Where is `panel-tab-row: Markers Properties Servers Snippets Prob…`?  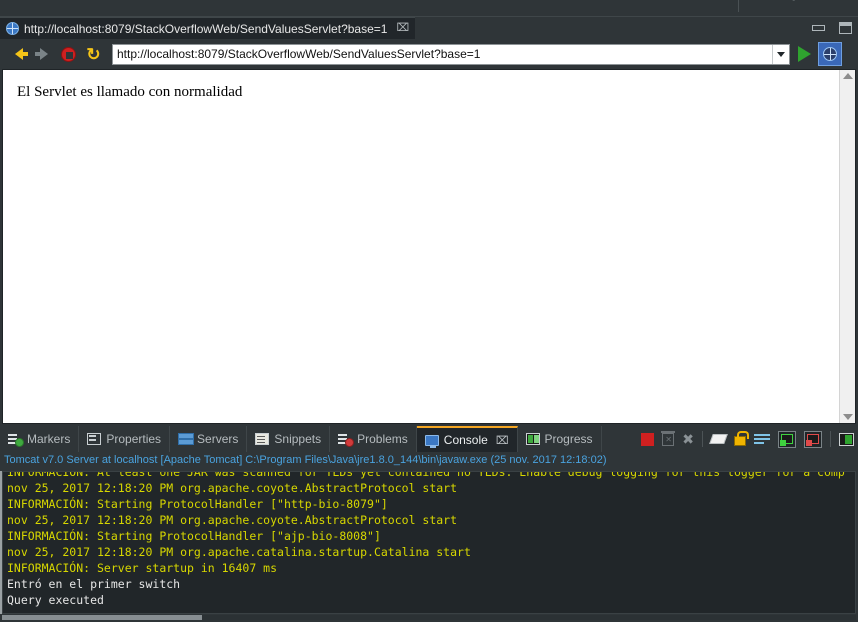
panel-tab-row: Markers Properties Servers Snippets Prob… is located at coordinates (429, 439).